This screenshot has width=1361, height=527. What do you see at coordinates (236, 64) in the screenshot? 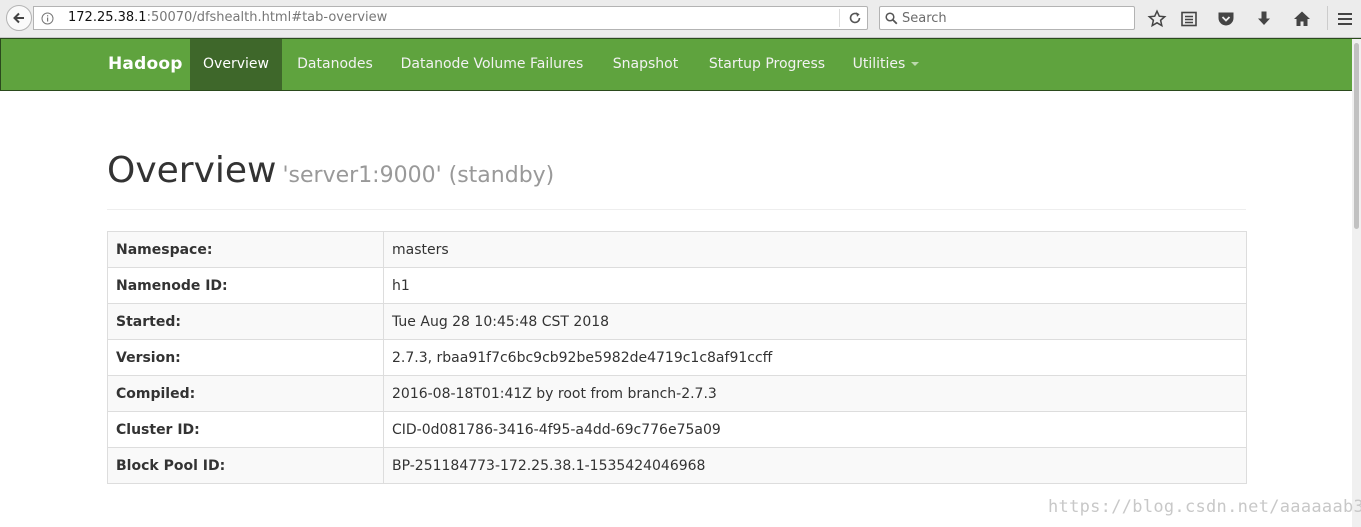
I see `nav-tab-overview: Overview` at bounding box center [236, 64].